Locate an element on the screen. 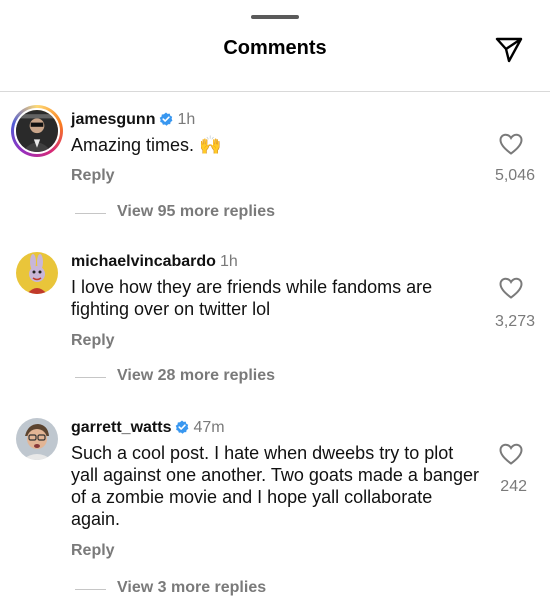 The height and width of the screenshot is (615, 550). page-title: Comments is located at coordinates (275, 48).